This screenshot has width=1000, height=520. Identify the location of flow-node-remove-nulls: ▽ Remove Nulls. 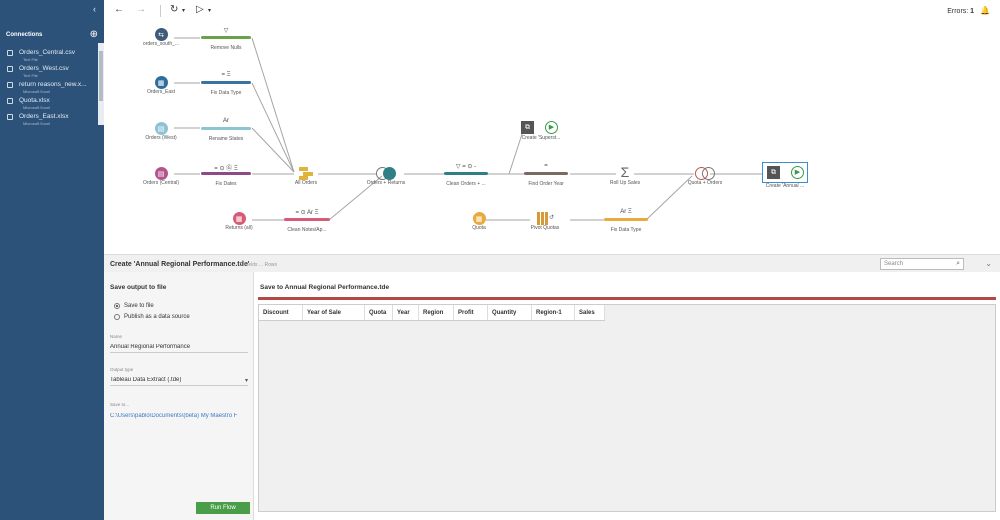
(226, 39).